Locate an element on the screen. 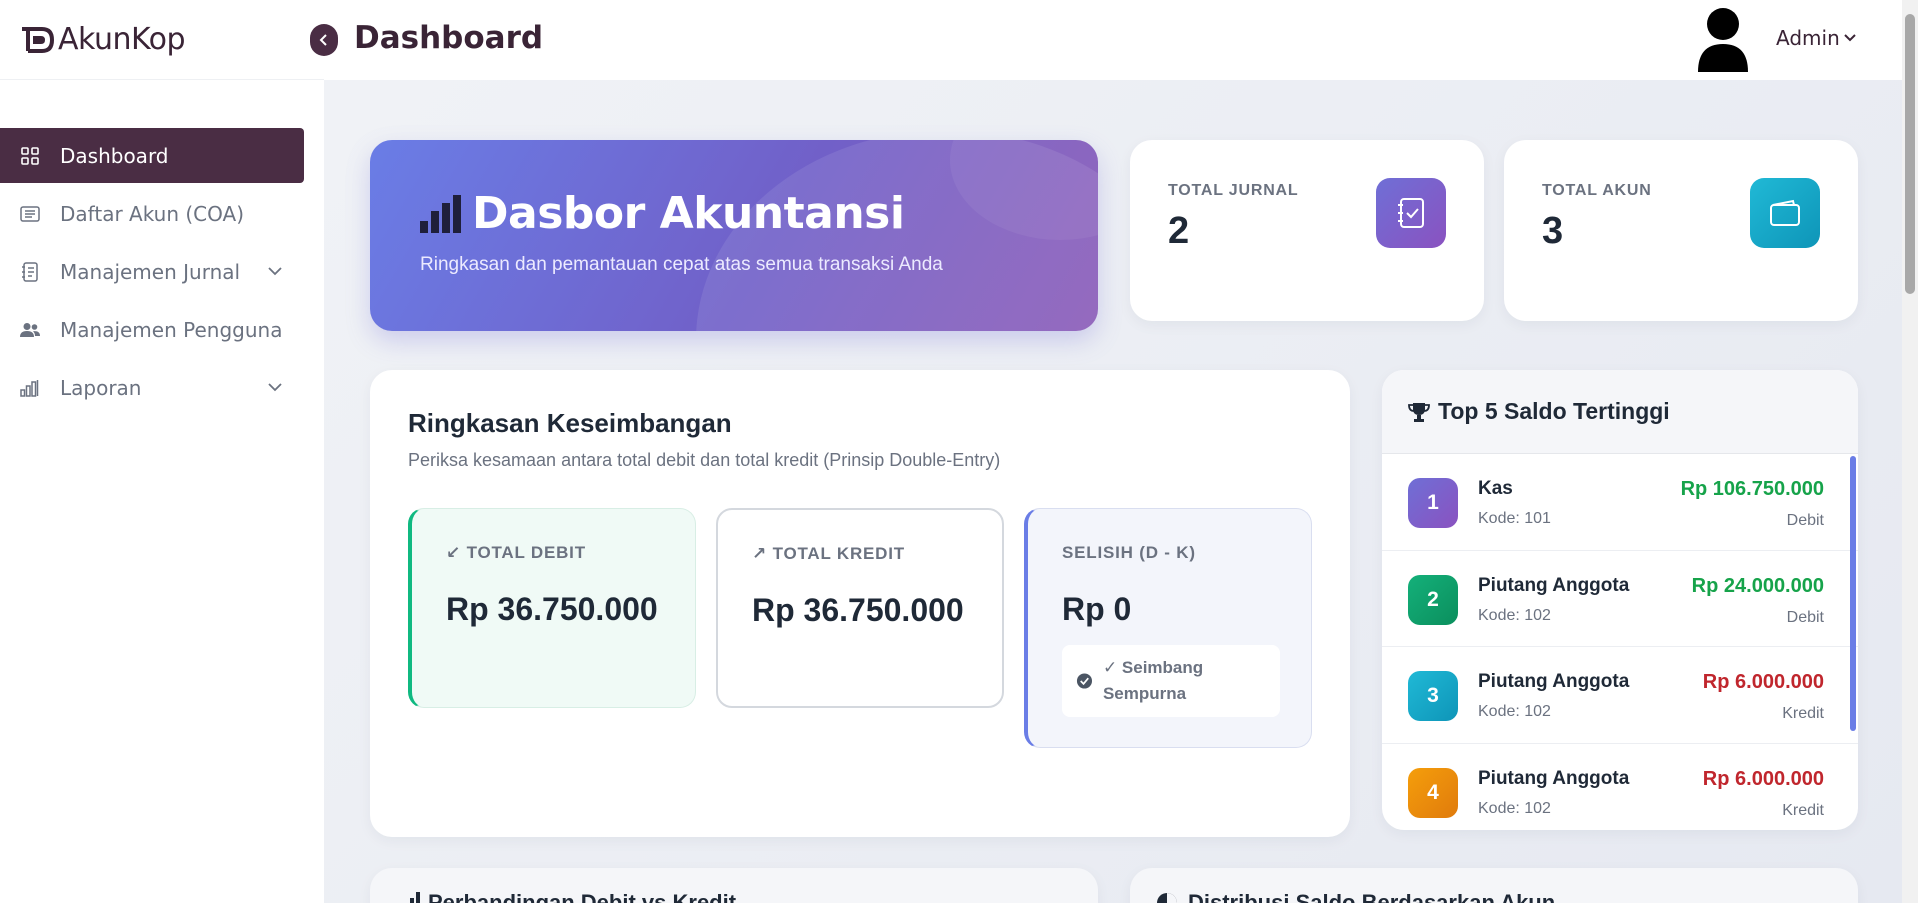  chevron-left-icon is located at coordinates (323, 40).